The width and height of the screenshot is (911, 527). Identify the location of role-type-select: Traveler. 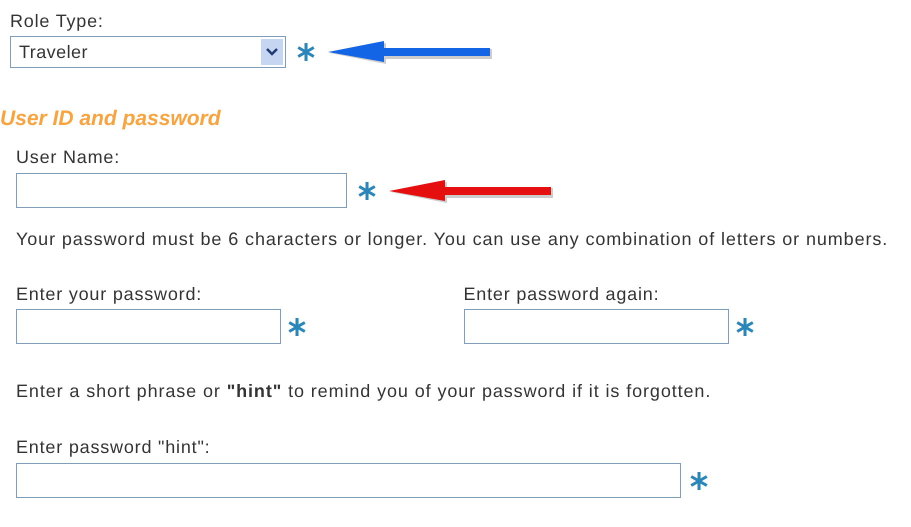
(148, 52).